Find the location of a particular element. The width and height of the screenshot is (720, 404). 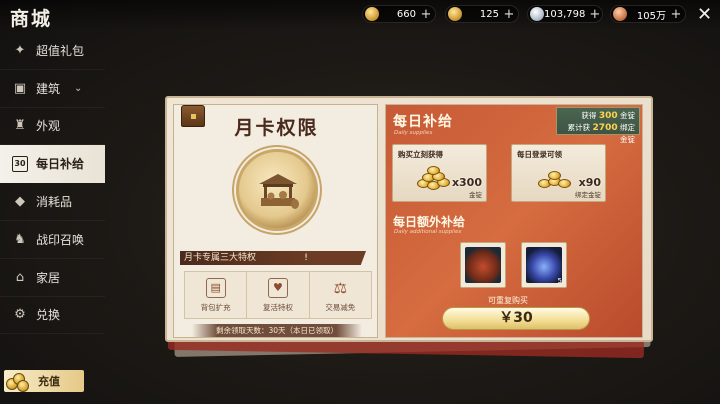

sidebar-item-label: 外观 is located at coordinates (48, 126).